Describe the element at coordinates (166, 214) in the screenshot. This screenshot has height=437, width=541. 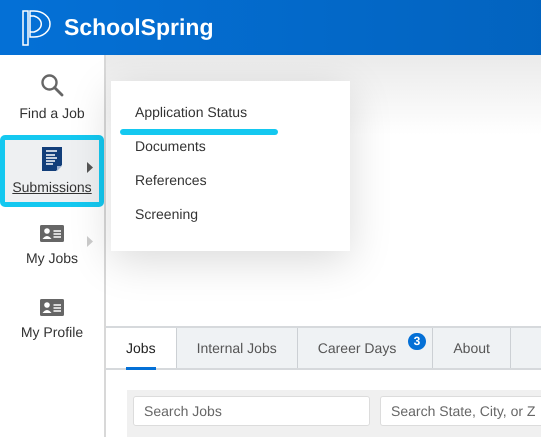
I see `menu-item: Screening` at that location.